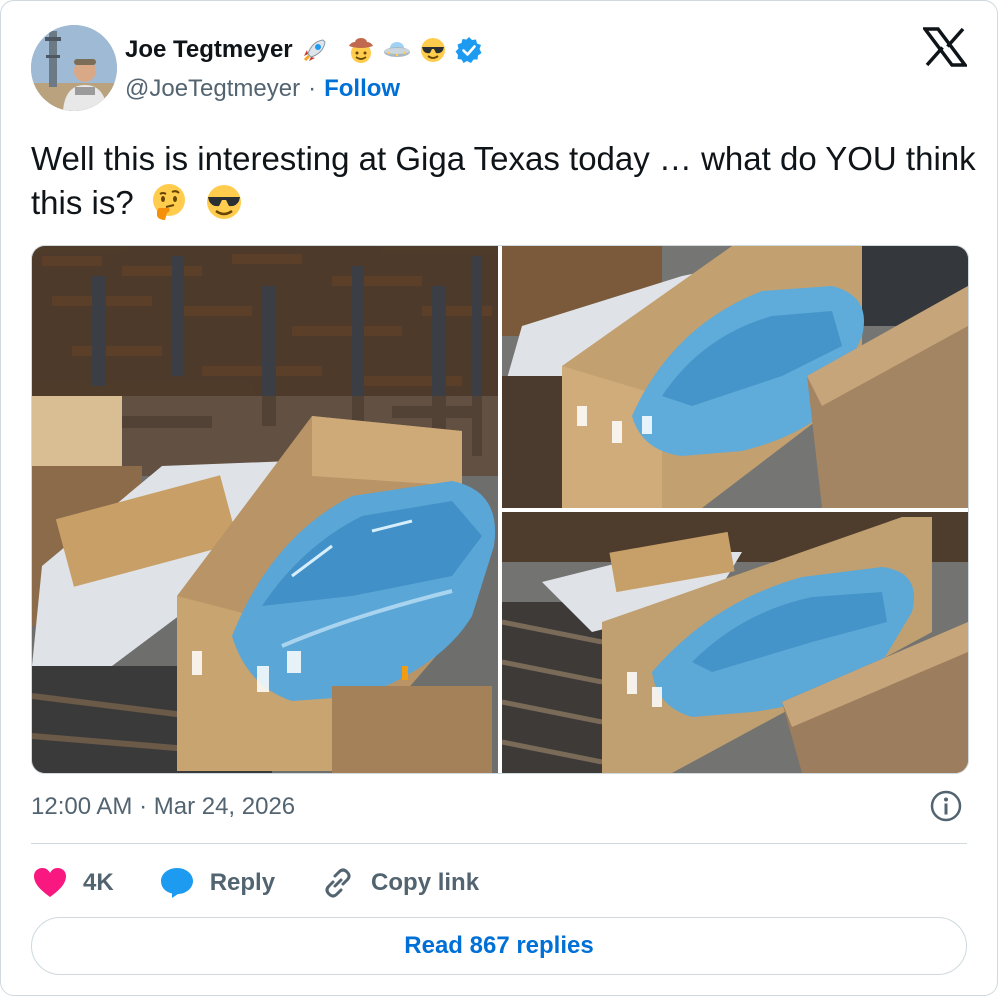 The height and width of the screenshot is (998, 1000). I want to click on copy-link-button: Copy link, so click(399, 883).